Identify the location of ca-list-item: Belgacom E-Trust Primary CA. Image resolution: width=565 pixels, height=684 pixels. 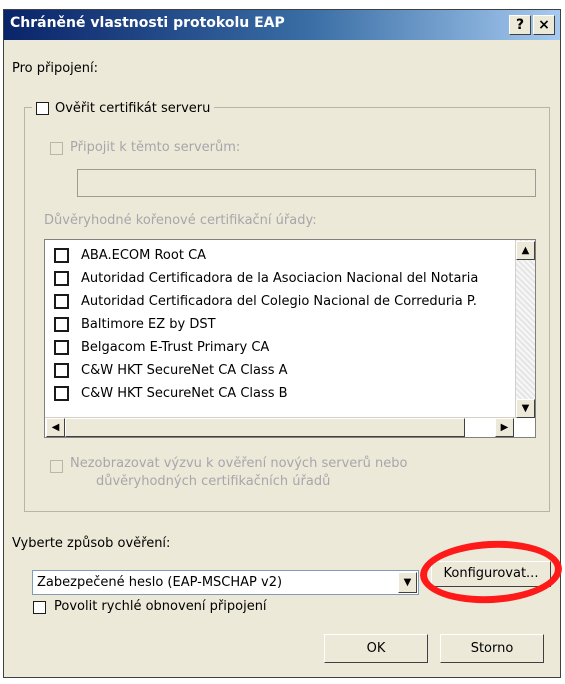
(161, 347).